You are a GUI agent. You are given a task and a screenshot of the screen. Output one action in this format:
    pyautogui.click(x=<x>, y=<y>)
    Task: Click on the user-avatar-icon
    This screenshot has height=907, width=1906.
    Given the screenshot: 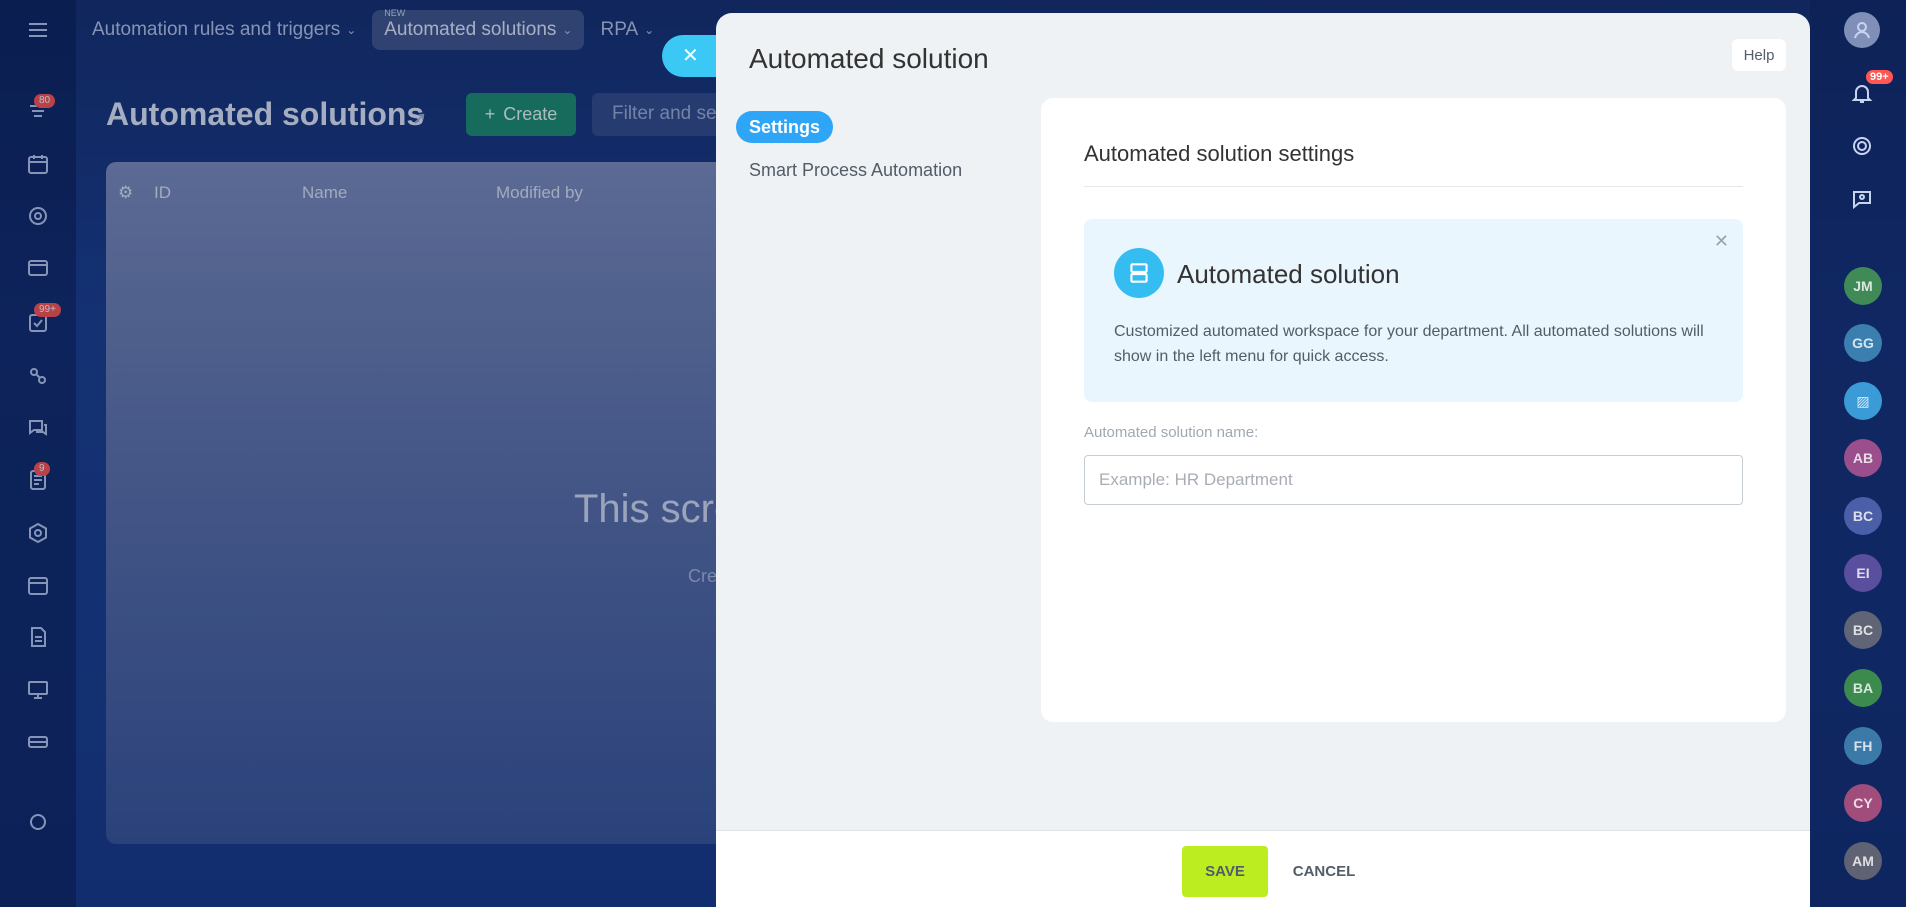 What is the action you would take?
    pyautogui.click(x=1862, y=30)
    